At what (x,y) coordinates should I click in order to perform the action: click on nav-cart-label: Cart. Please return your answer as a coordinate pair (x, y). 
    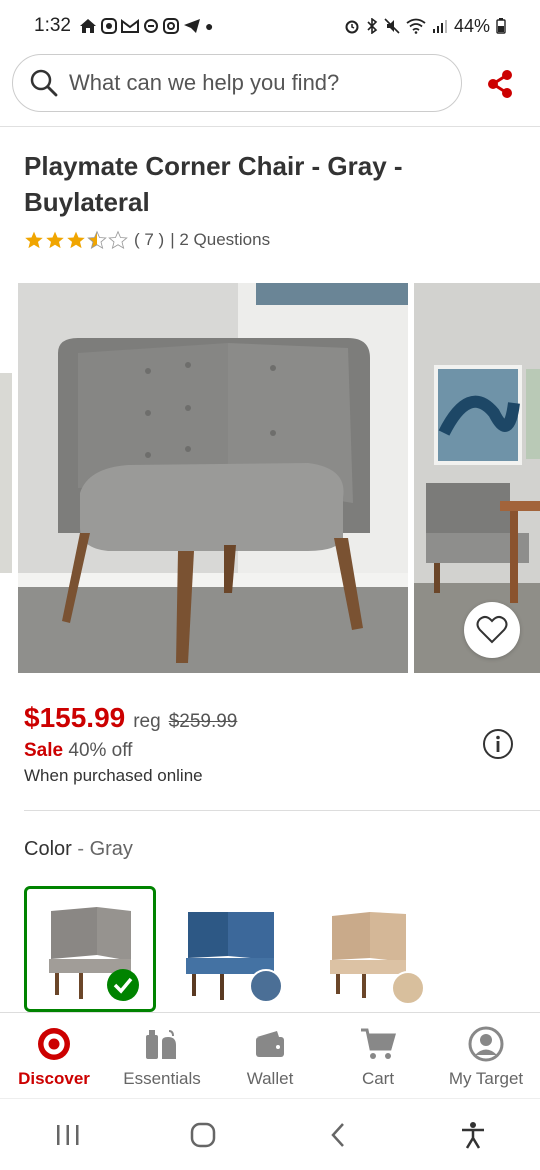
    Looking at the image, I should click on (378, 1078).